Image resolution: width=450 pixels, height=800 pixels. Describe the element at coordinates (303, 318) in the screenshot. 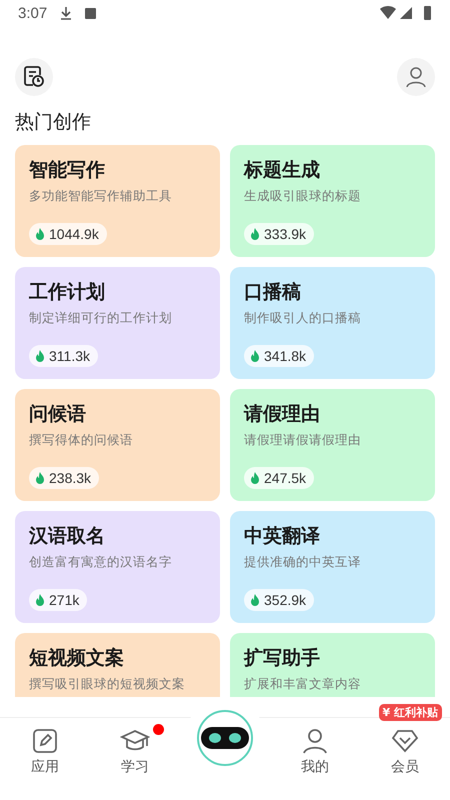

I see `card-description: 制作吸引人的口播稿` at that location.